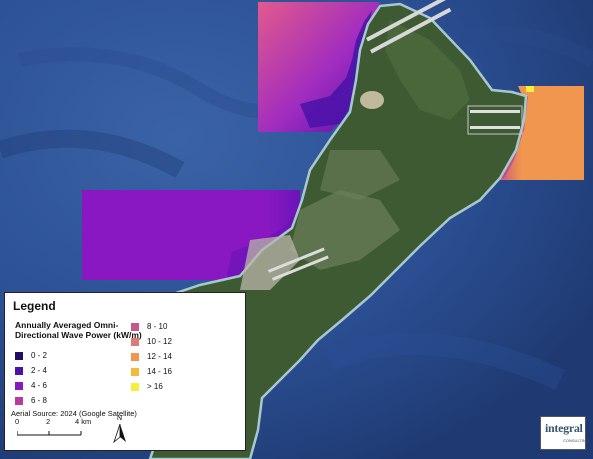 This screenshot has width=593, height=459. I want to click on legend-item-8-10: 8 - 10, so click(149, 326).